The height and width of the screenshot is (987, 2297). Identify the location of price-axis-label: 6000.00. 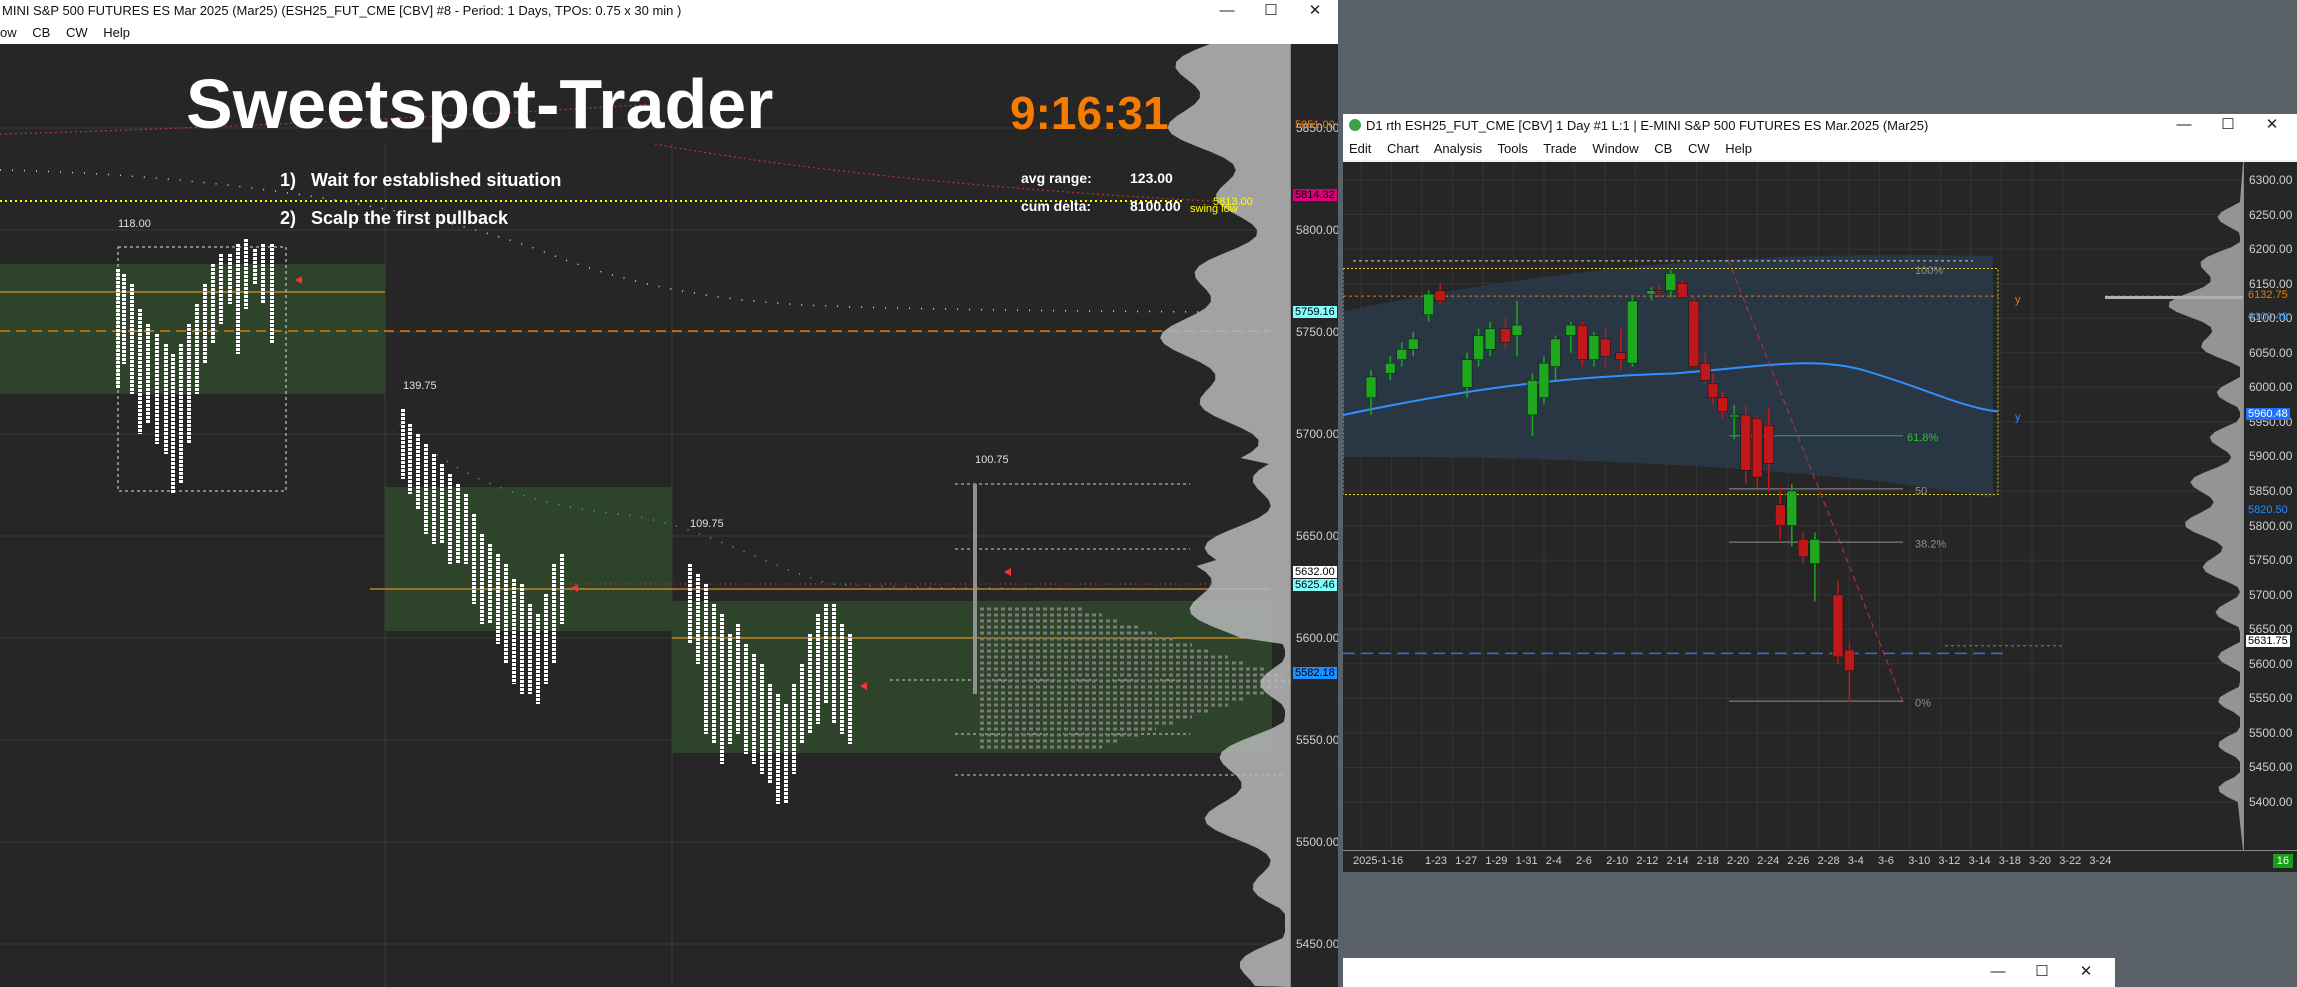
(2271, 387).